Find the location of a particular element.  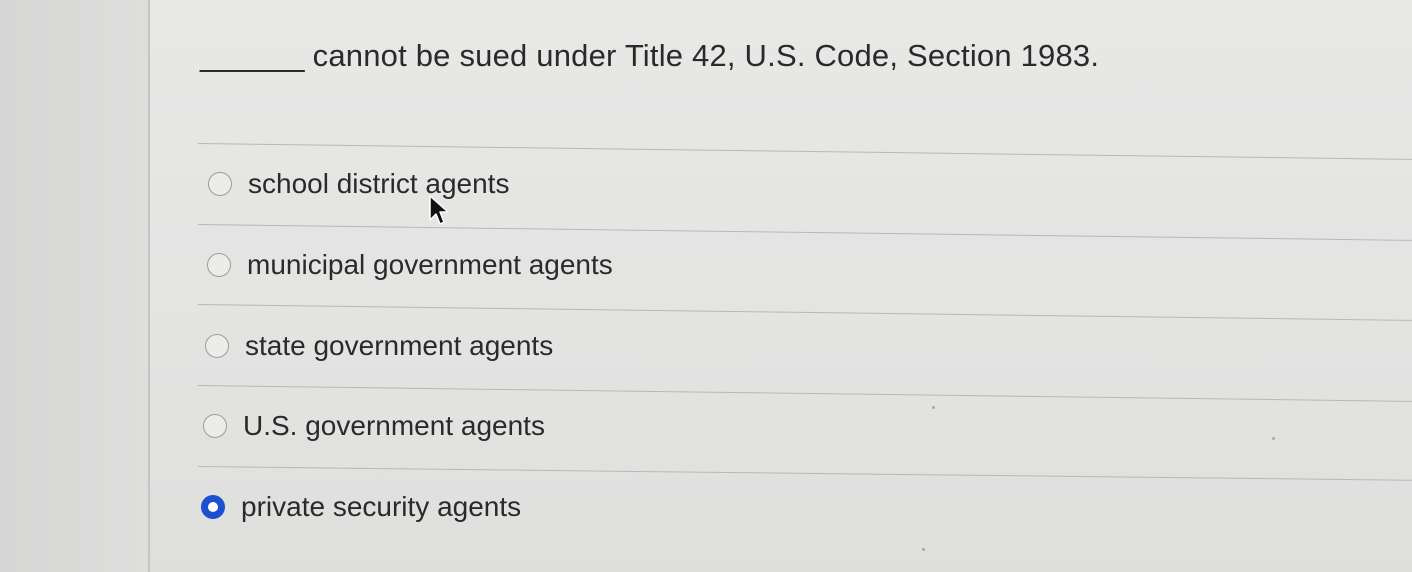

question-blank: ______ is located at coordinates (252, 55).